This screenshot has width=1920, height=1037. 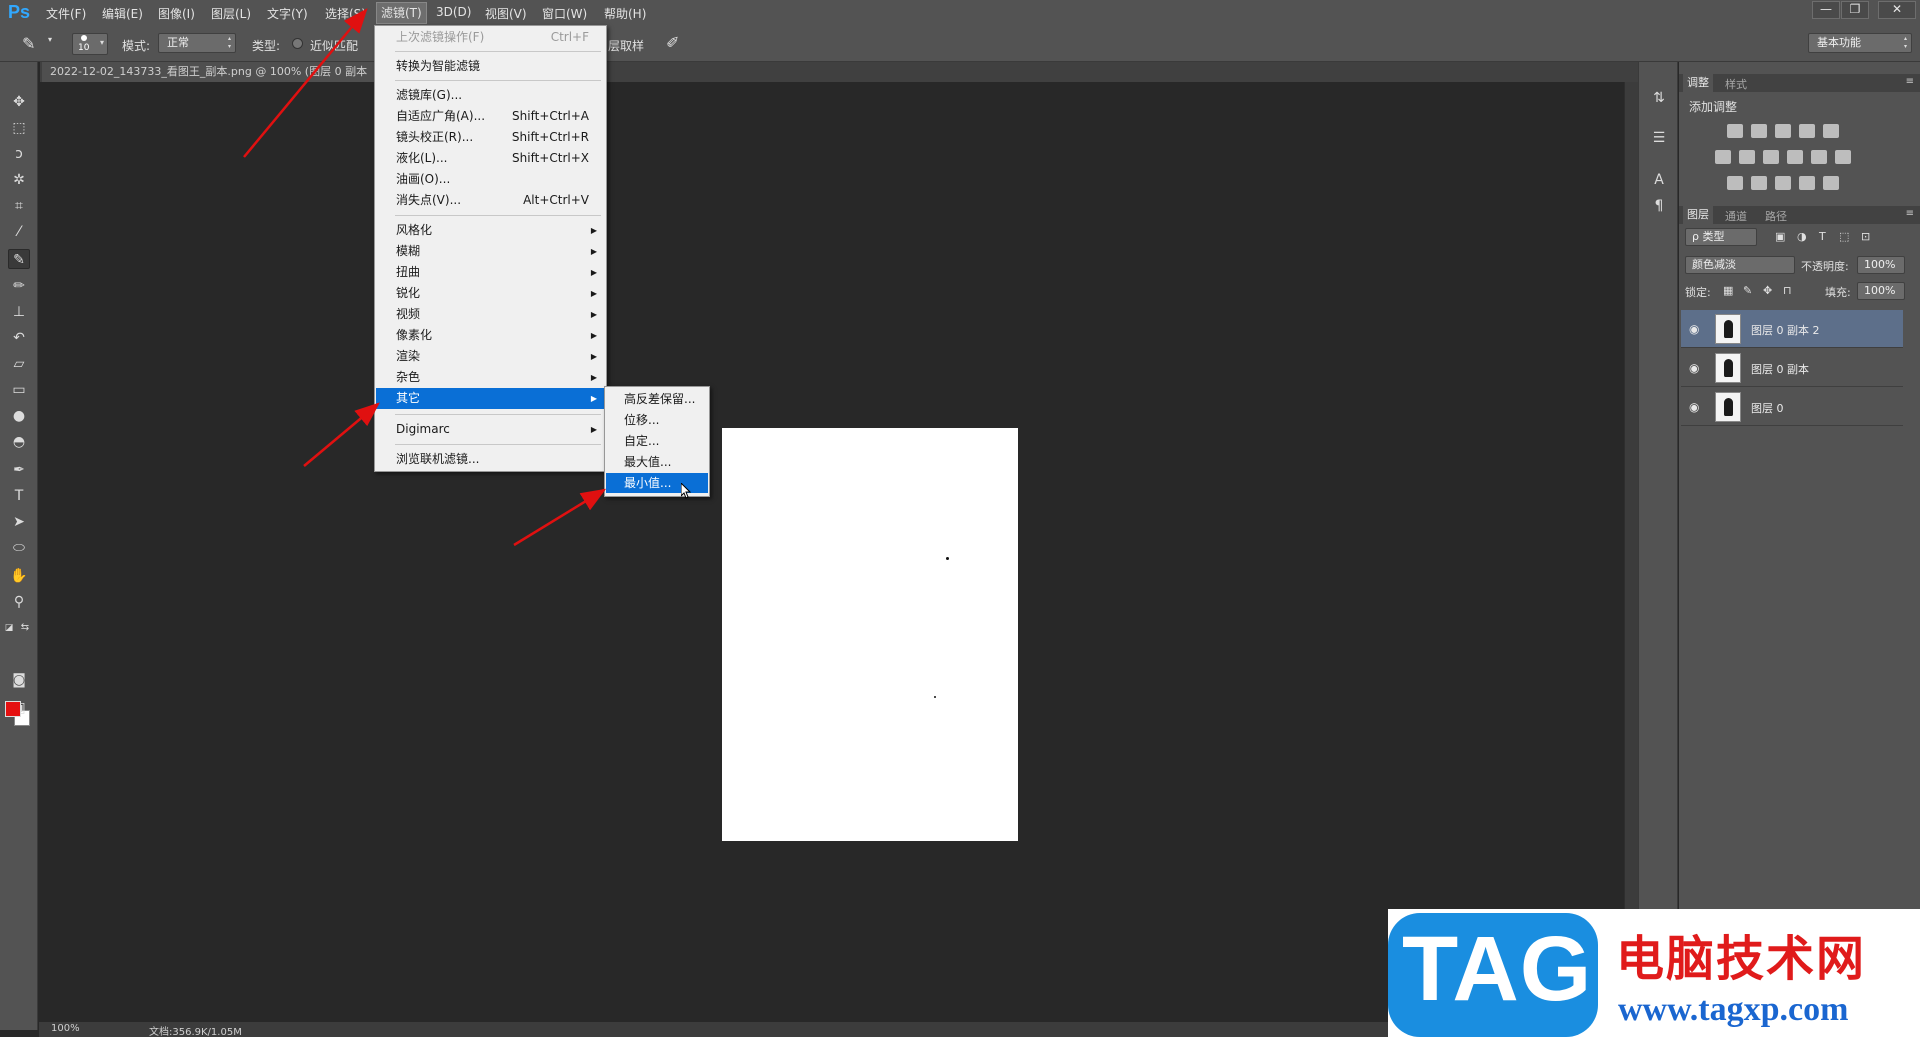 What do you see at coordinates (19, 128) in the screenshot?
I see `marquee-icon: ⬚` at bounding box center [19, 128].